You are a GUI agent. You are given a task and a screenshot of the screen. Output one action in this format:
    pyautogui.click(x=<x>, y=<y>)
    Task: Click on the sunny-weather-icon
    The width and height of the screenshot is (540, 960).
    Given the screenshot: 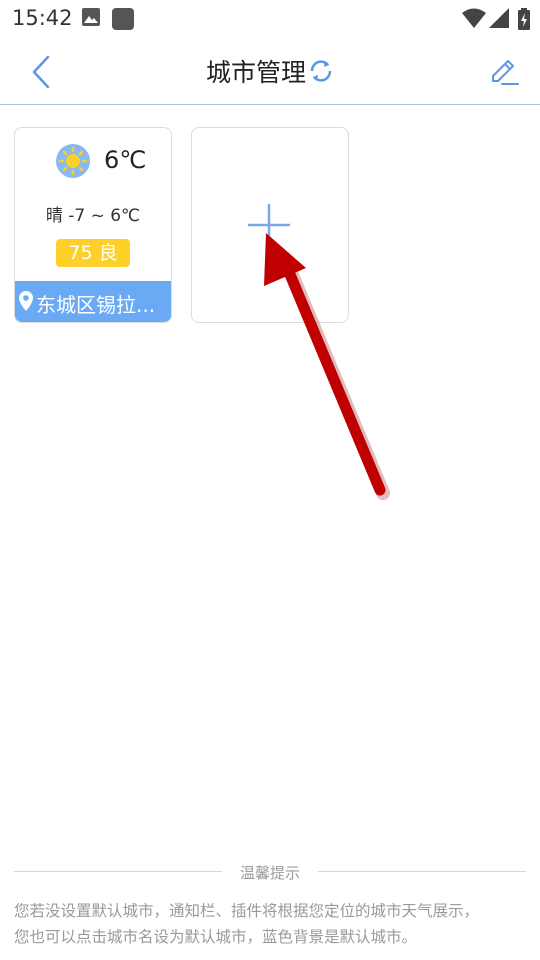 What is the action you would take?
    pyautogui.click(x=73, y=161)
    